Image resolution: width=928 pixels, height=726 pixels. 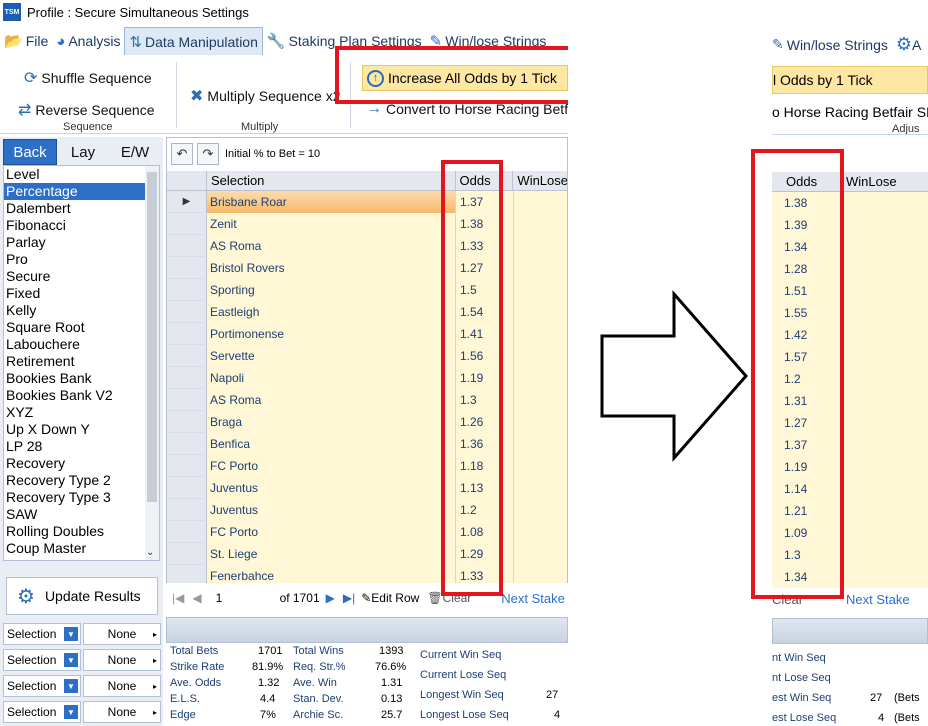 What do you see at coordinates (82, 596) in the screenshot?
I see `update-results-button: ⚙ Update Results` at bounding box center [82, 596].